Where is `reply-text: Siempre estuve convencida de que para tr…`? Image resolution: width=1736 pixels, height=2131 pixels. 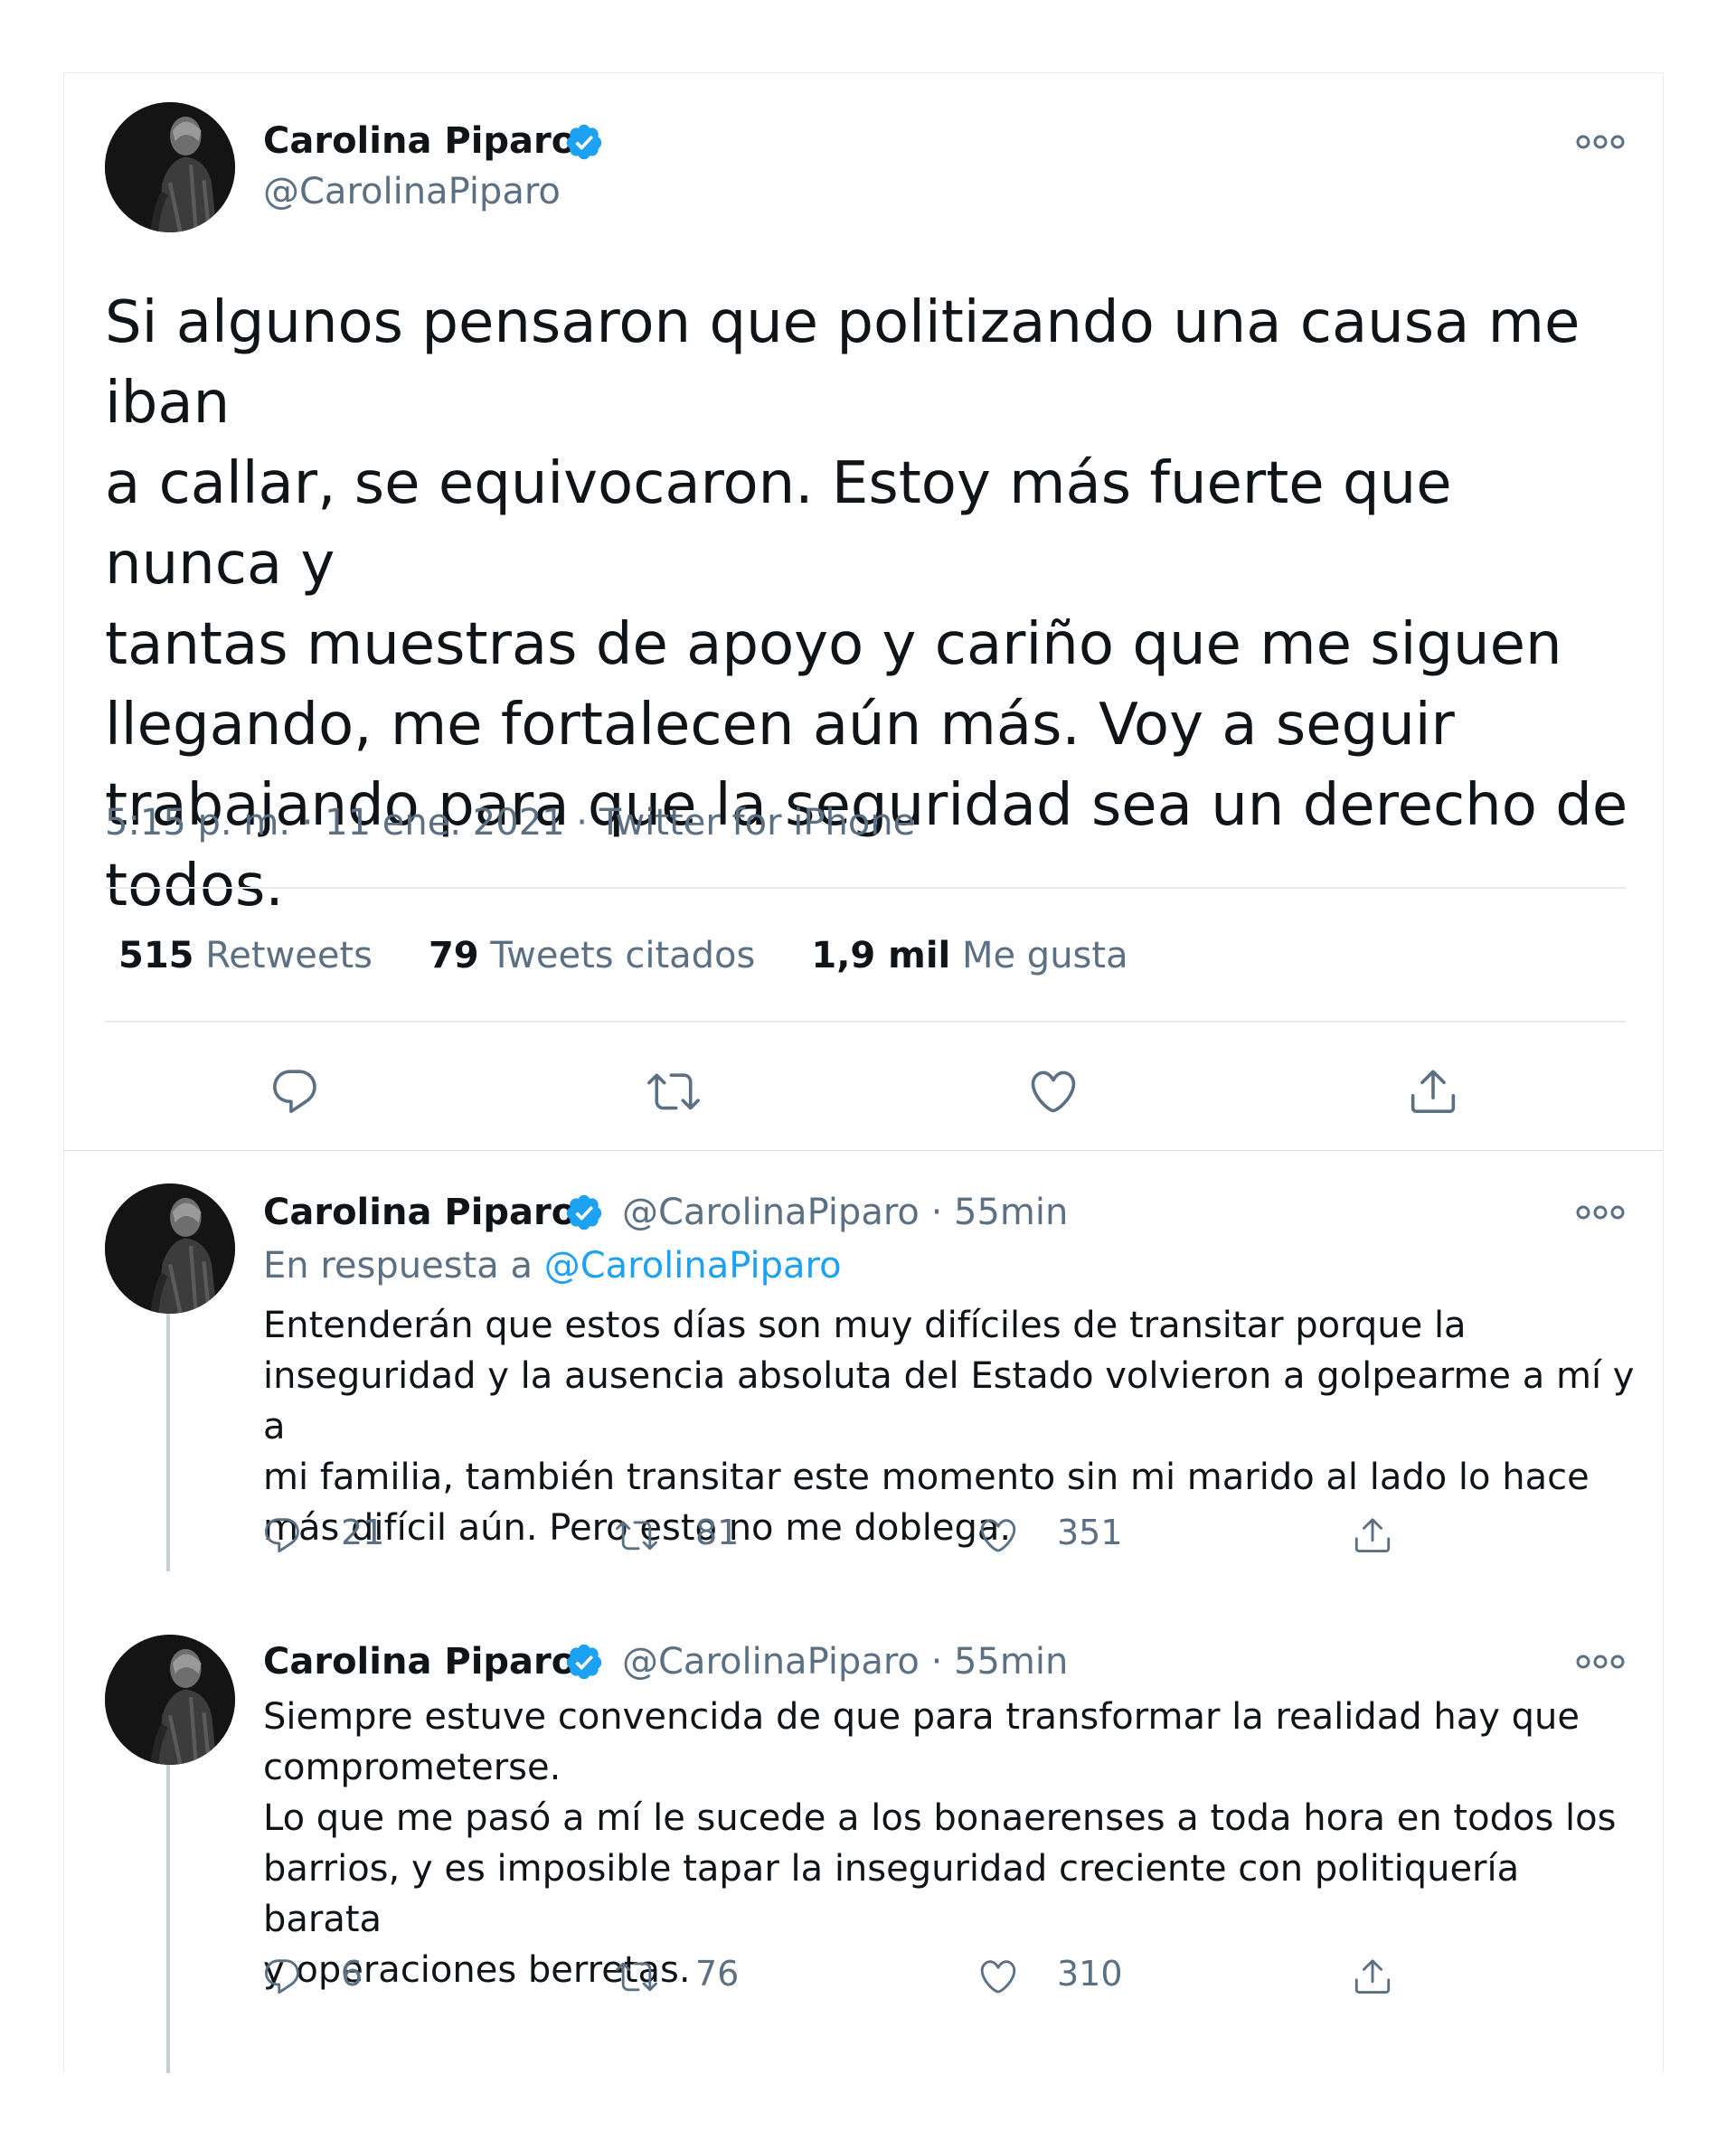
reply-text: Siempre estuve convencida de que para tr… is located at coordinates (940, 1843).